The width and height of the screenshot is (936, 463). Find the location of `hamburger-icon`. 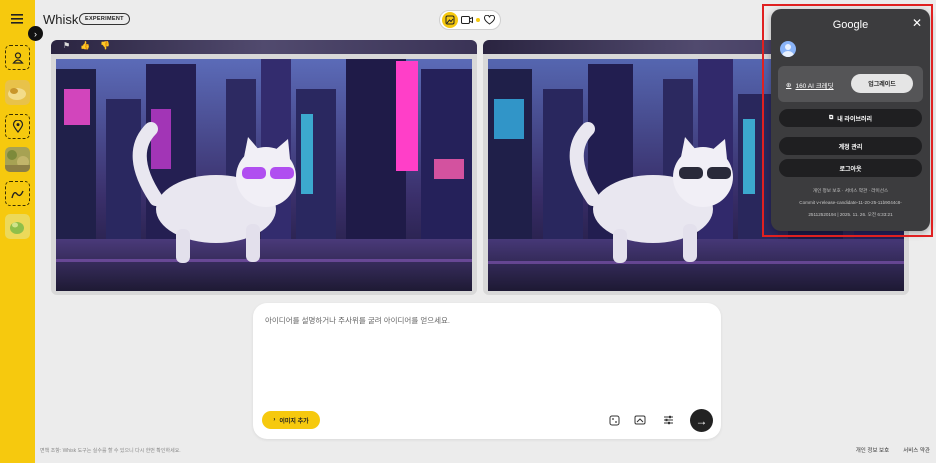

hamburger-icon is located at coordinates (17, 19).